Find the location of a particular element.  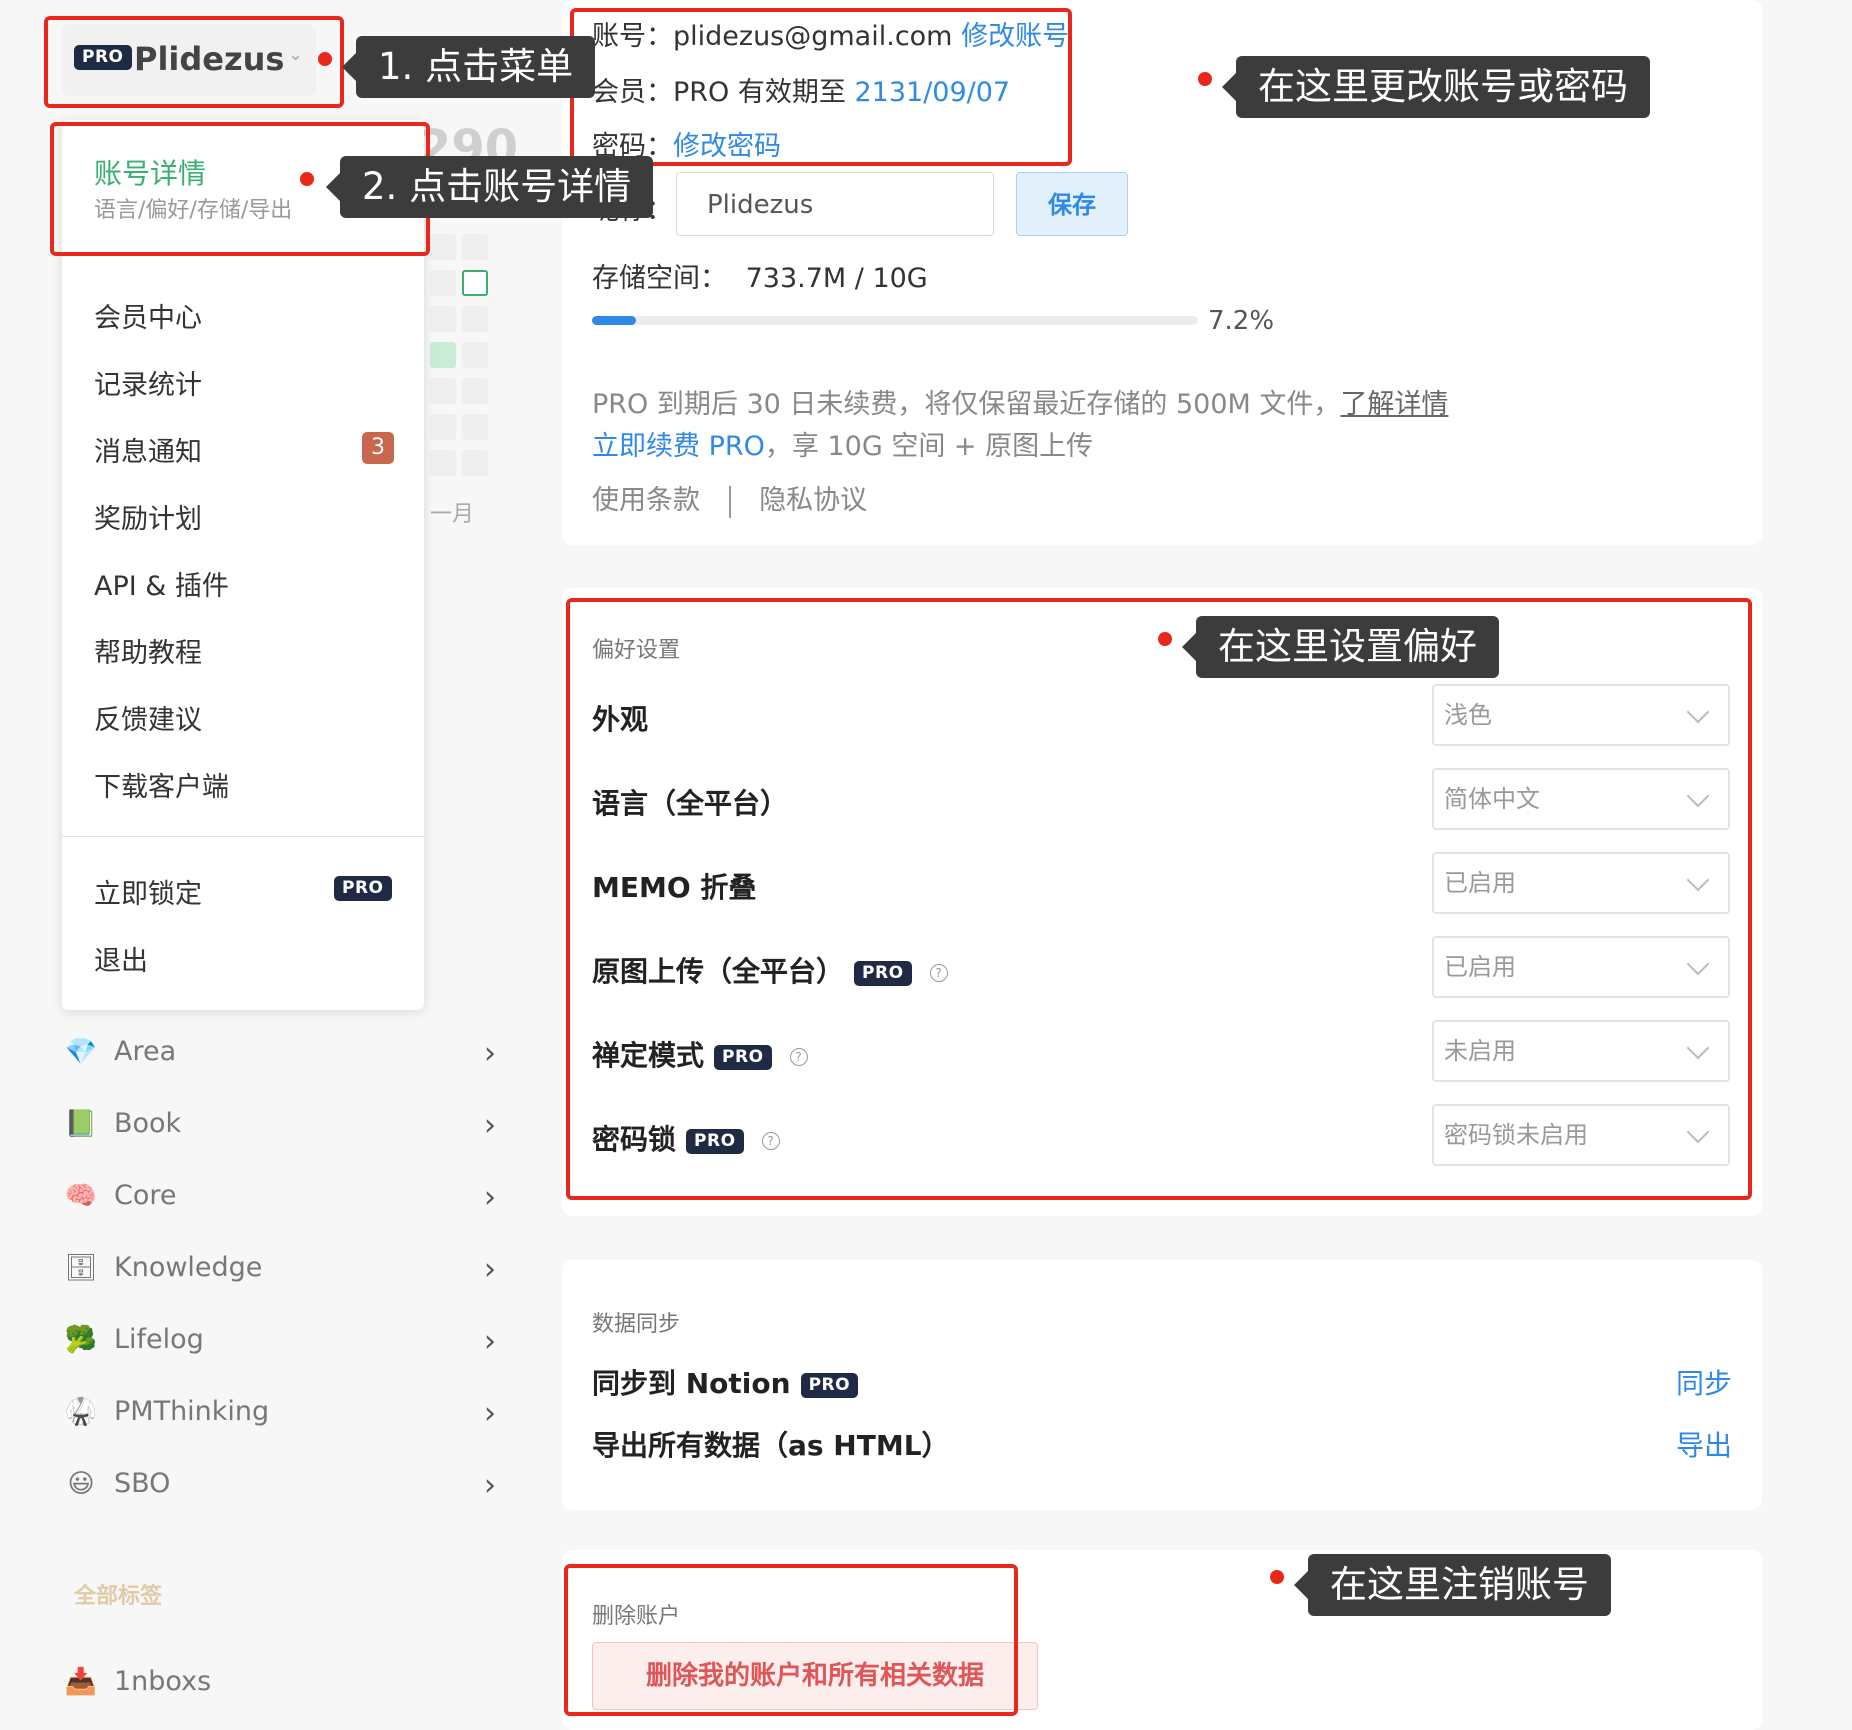

storage-progress-fill is located at coordinates (614, 320).